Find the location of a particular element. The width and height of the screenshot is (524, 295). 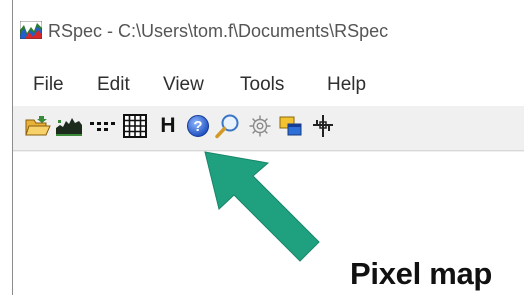

overlay-windows-icon is located at coordinates (290, 126).